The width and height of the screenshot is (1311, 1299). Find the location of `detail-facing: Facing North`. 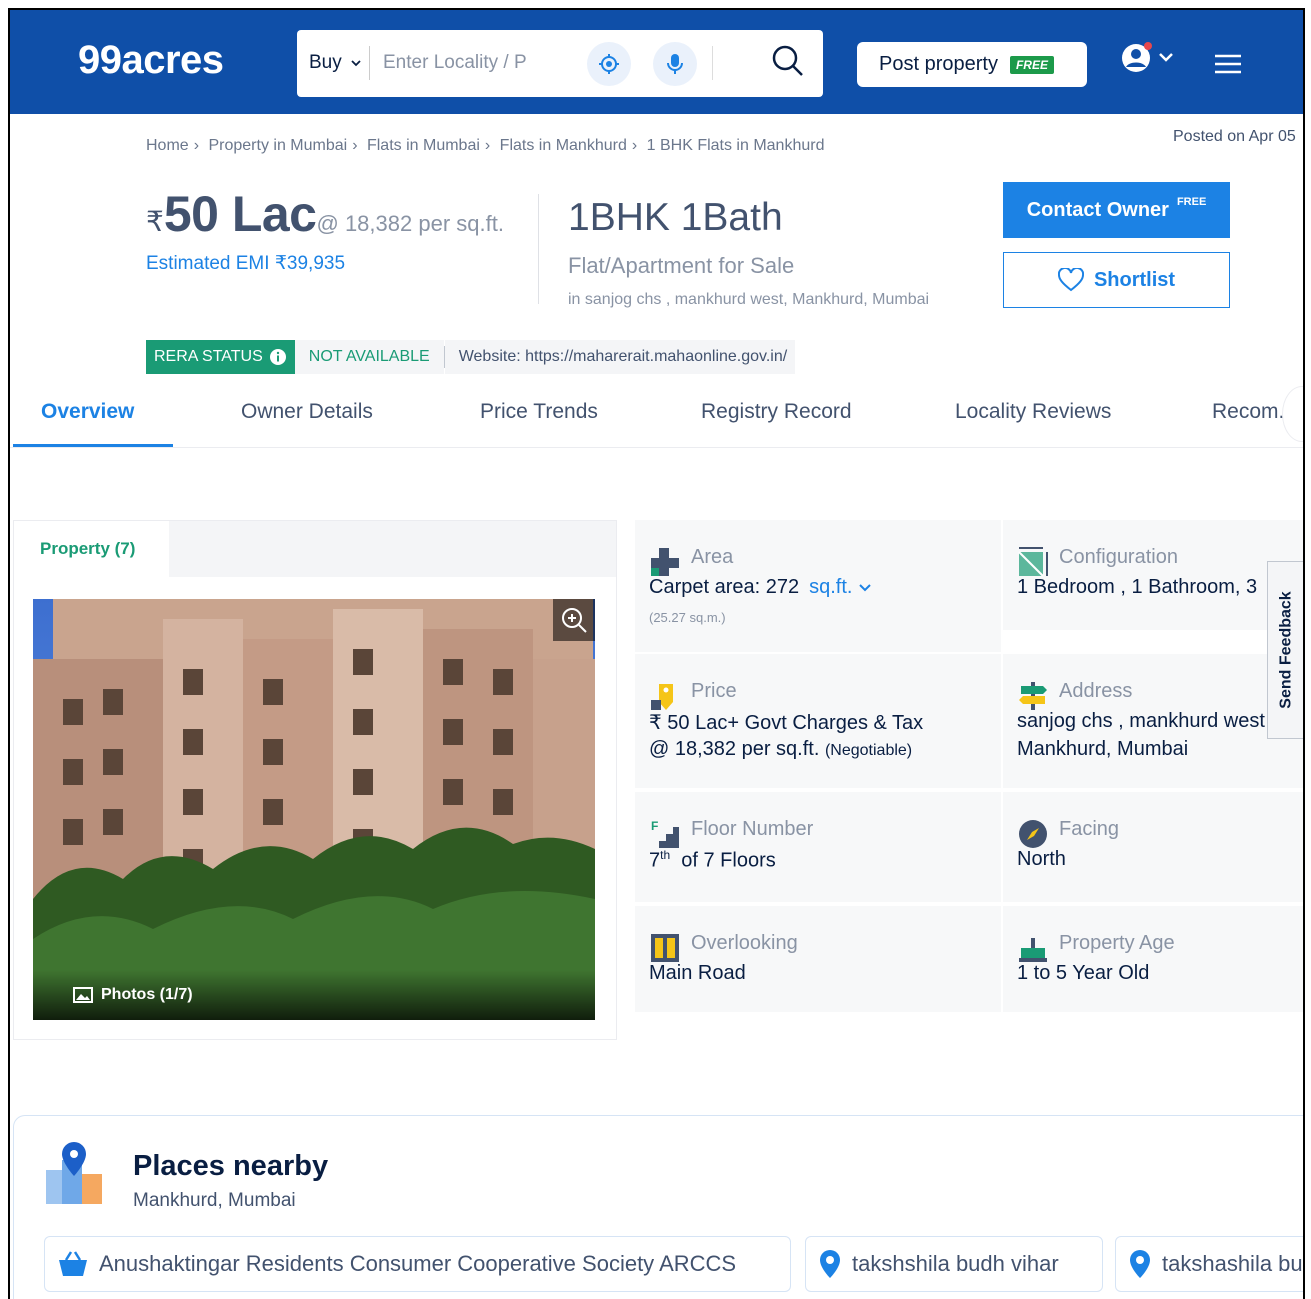

detail-facing: Facing North is located at coordinates (1153, 847).